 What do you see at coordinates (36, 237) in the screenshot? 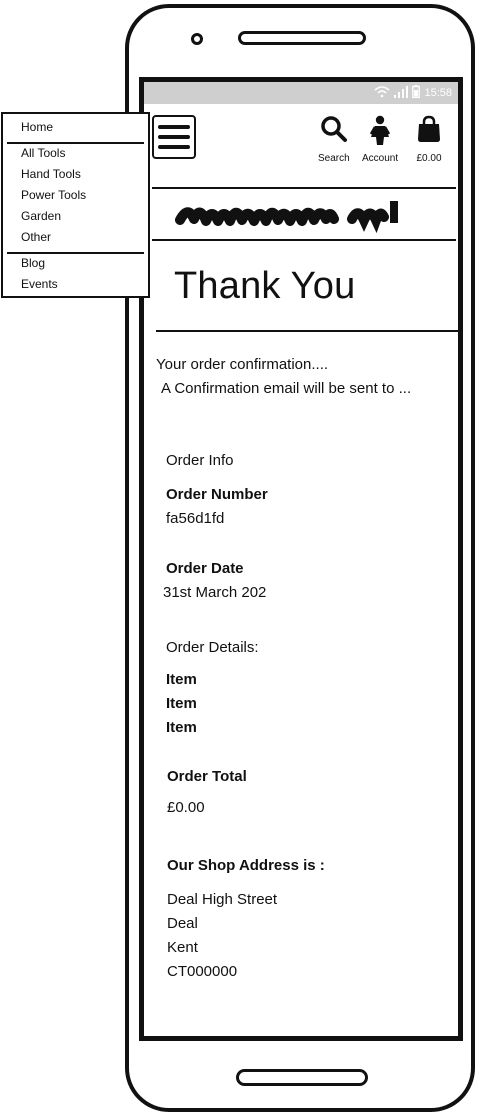
I see `menu-item-other: Other` at bounding box center [36, 237].